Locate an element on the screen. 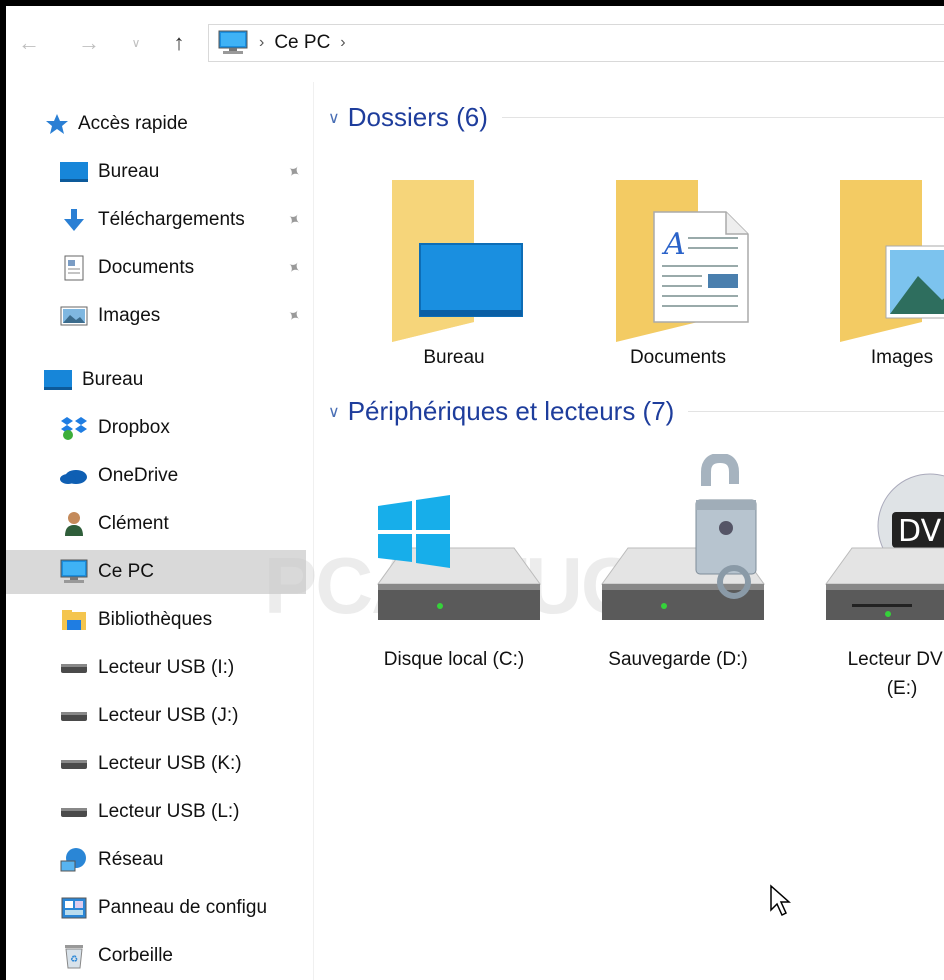 This screenshot has height=980, width=944. group-header-drives: ∨ Périphériques et lecteurs (7) is located at coordinates (636, 411).